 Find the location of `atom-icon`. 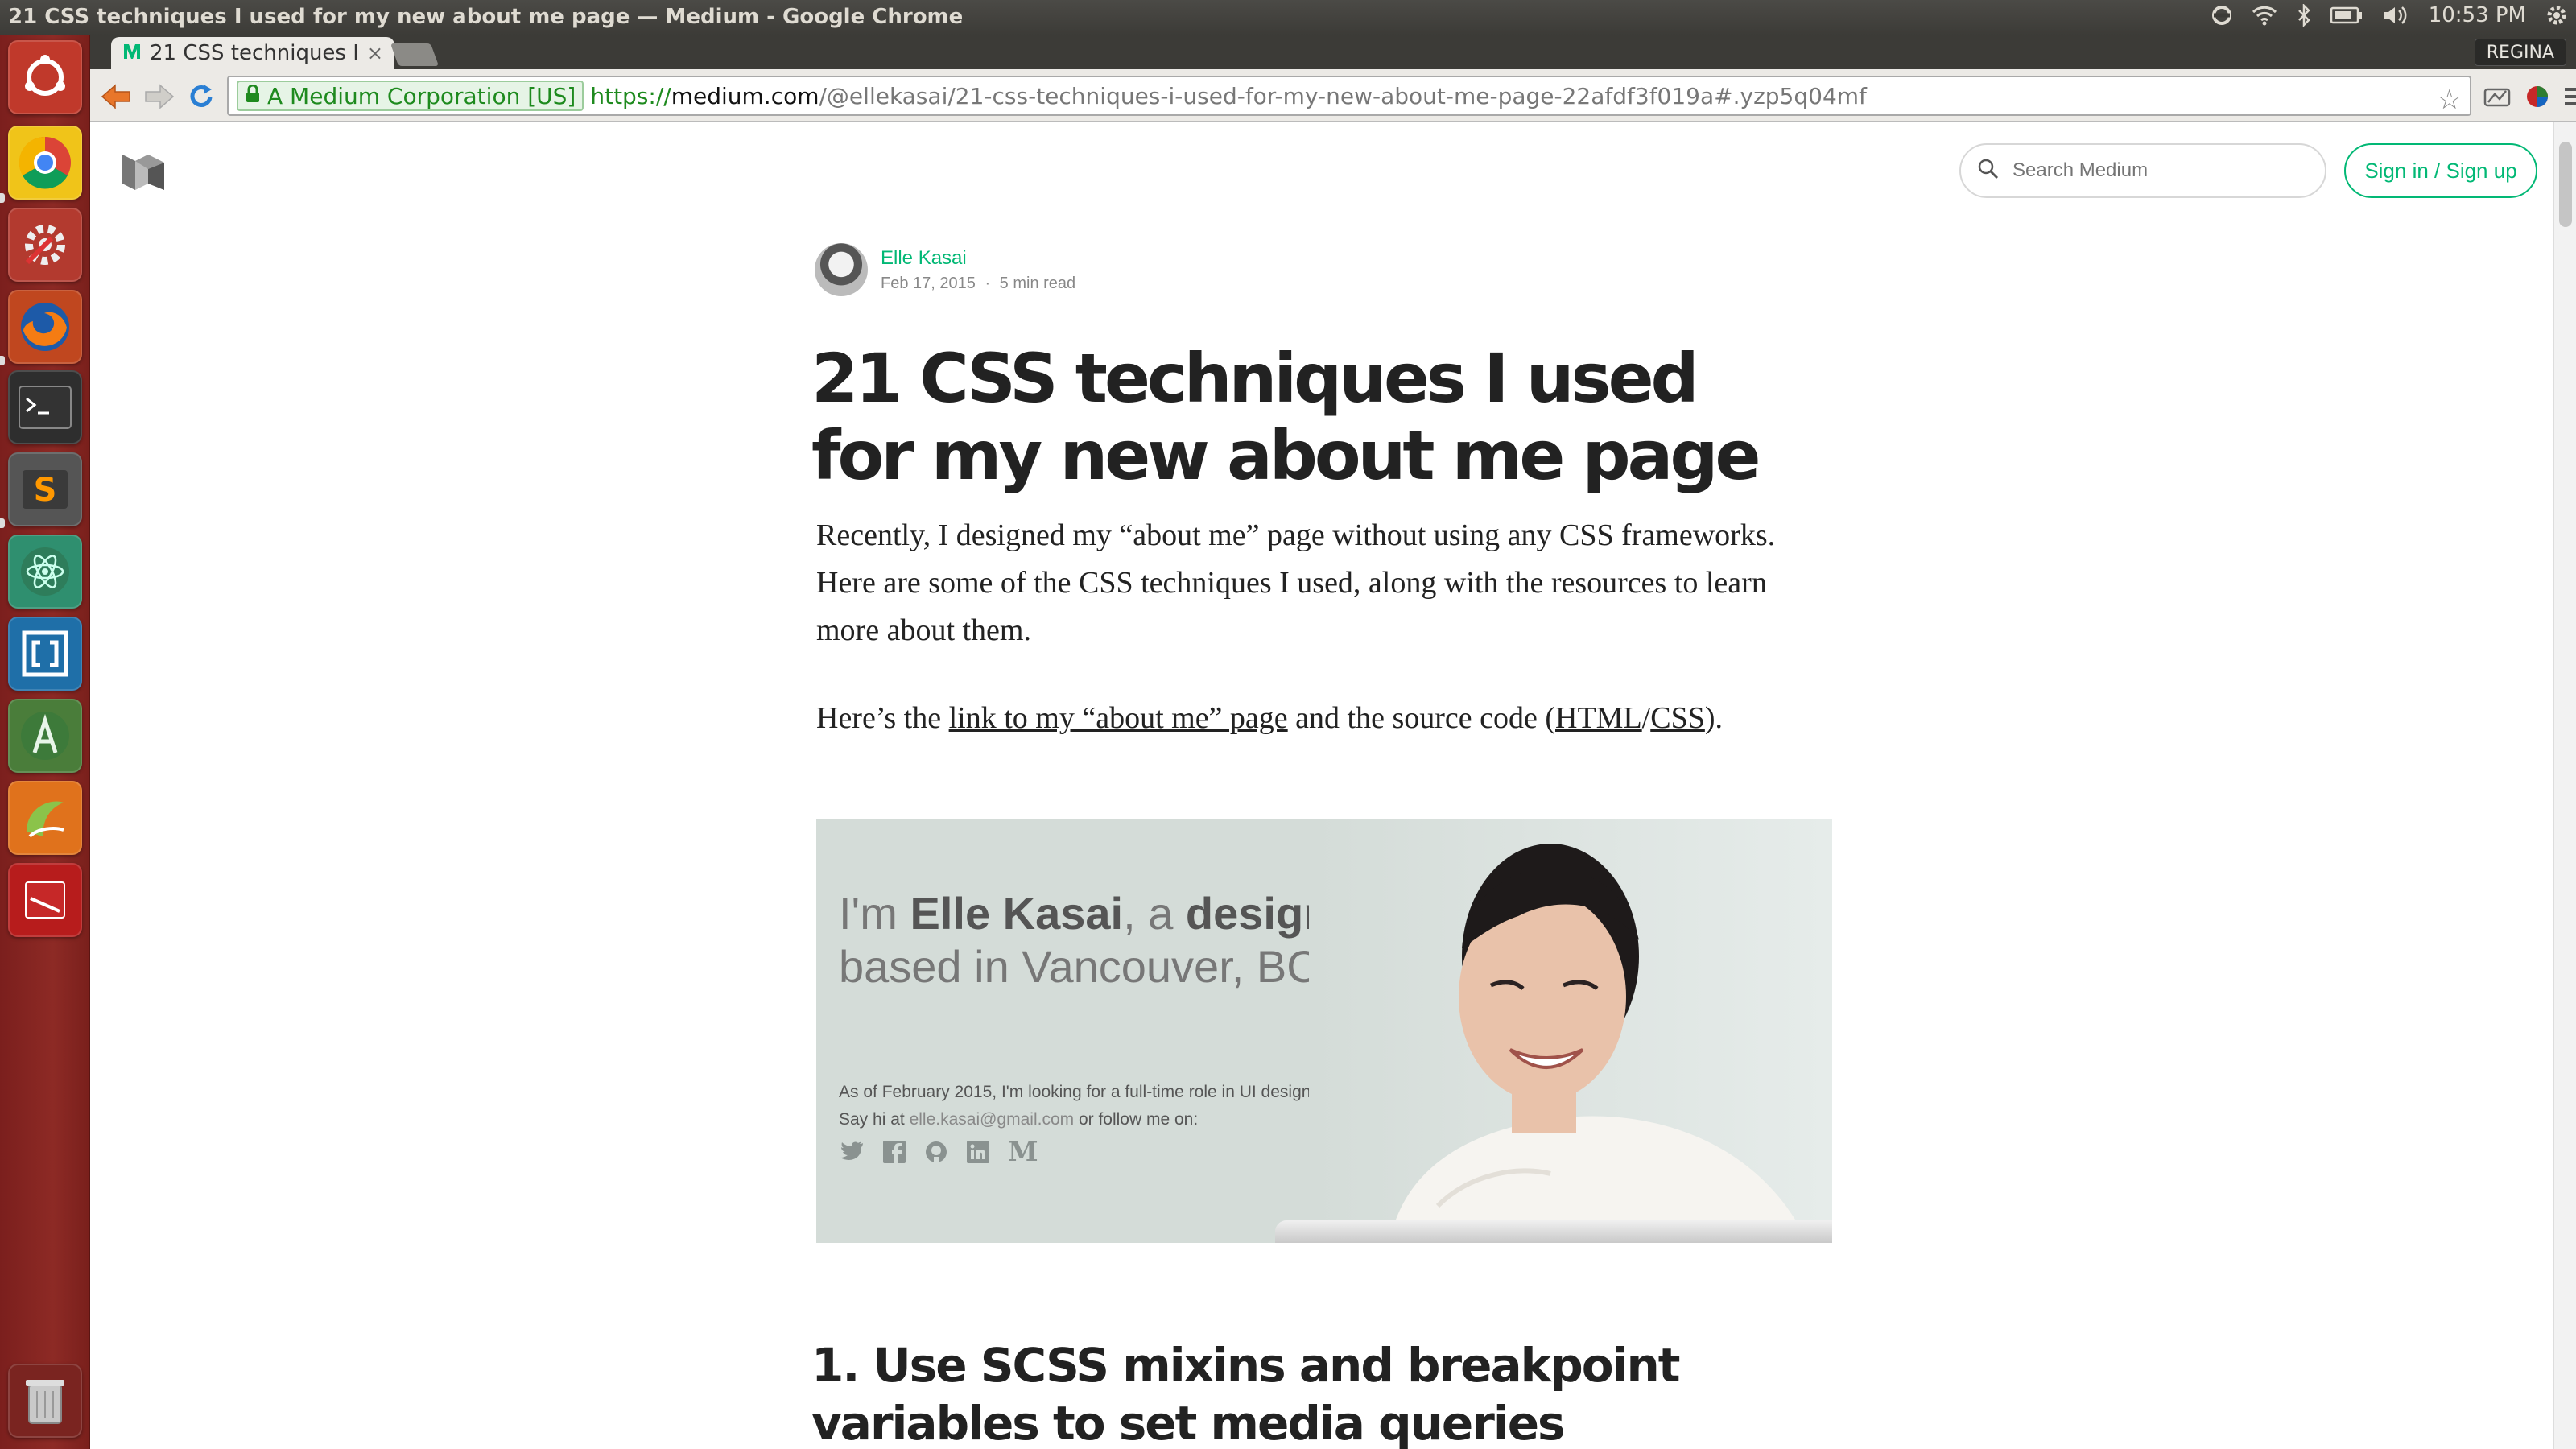

atom-icon is located at coordinates (45, 572).